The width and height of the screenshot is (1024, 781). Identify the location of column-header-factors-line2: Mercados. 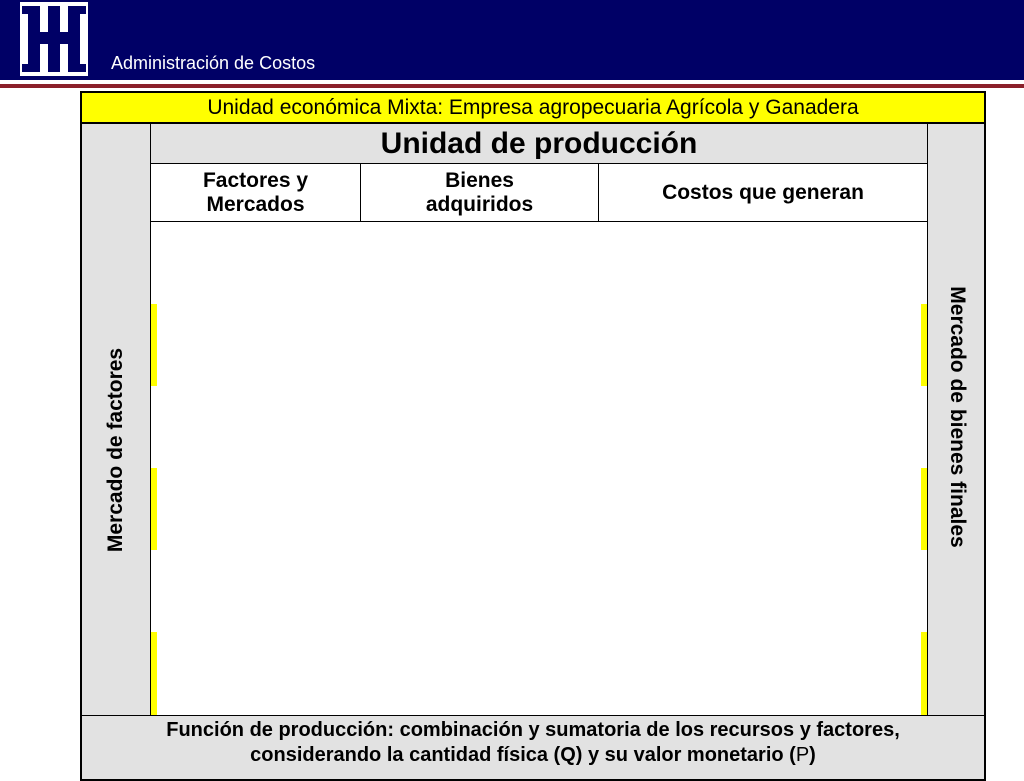
(255, 204).